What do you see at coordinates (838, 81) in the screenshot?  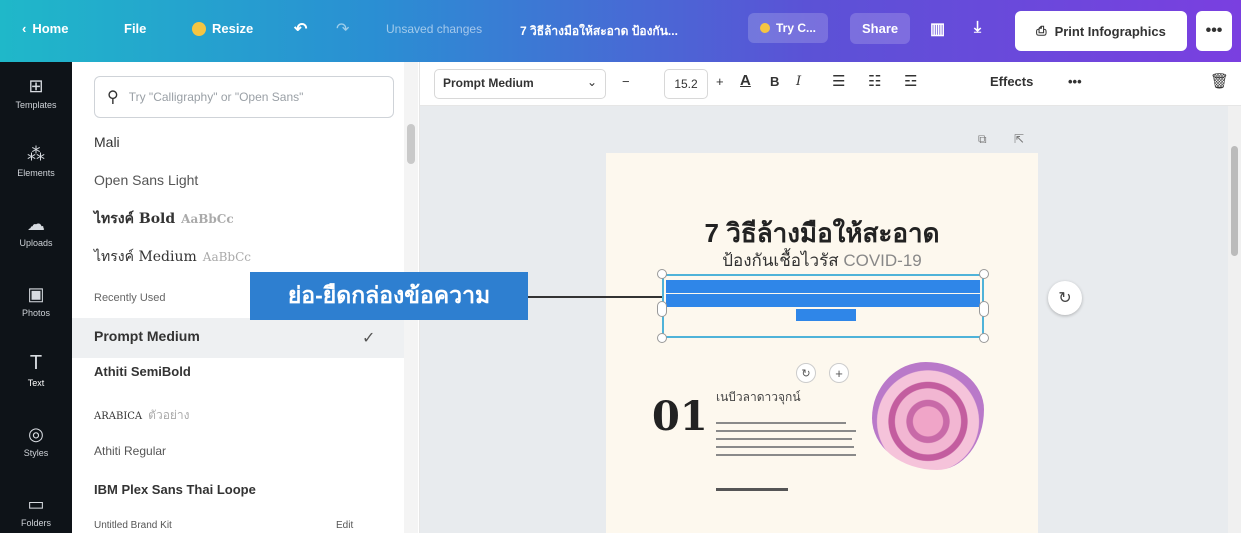 I see `align-center-icon: ☰` at bounding box center [838, 81].